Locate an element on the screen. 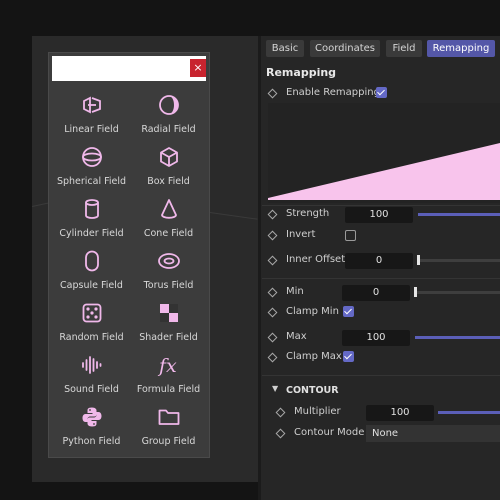  python-field-icon is located at coordinates (92, 417).